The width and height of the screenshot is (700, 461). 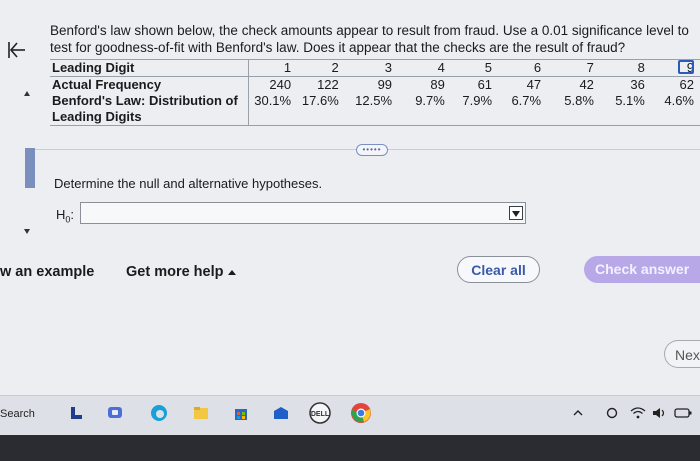 What do you see at coordinates (579, 100) in the screenshot?
I see `table-cell: 5.8%` at bounding box center [579, 100].